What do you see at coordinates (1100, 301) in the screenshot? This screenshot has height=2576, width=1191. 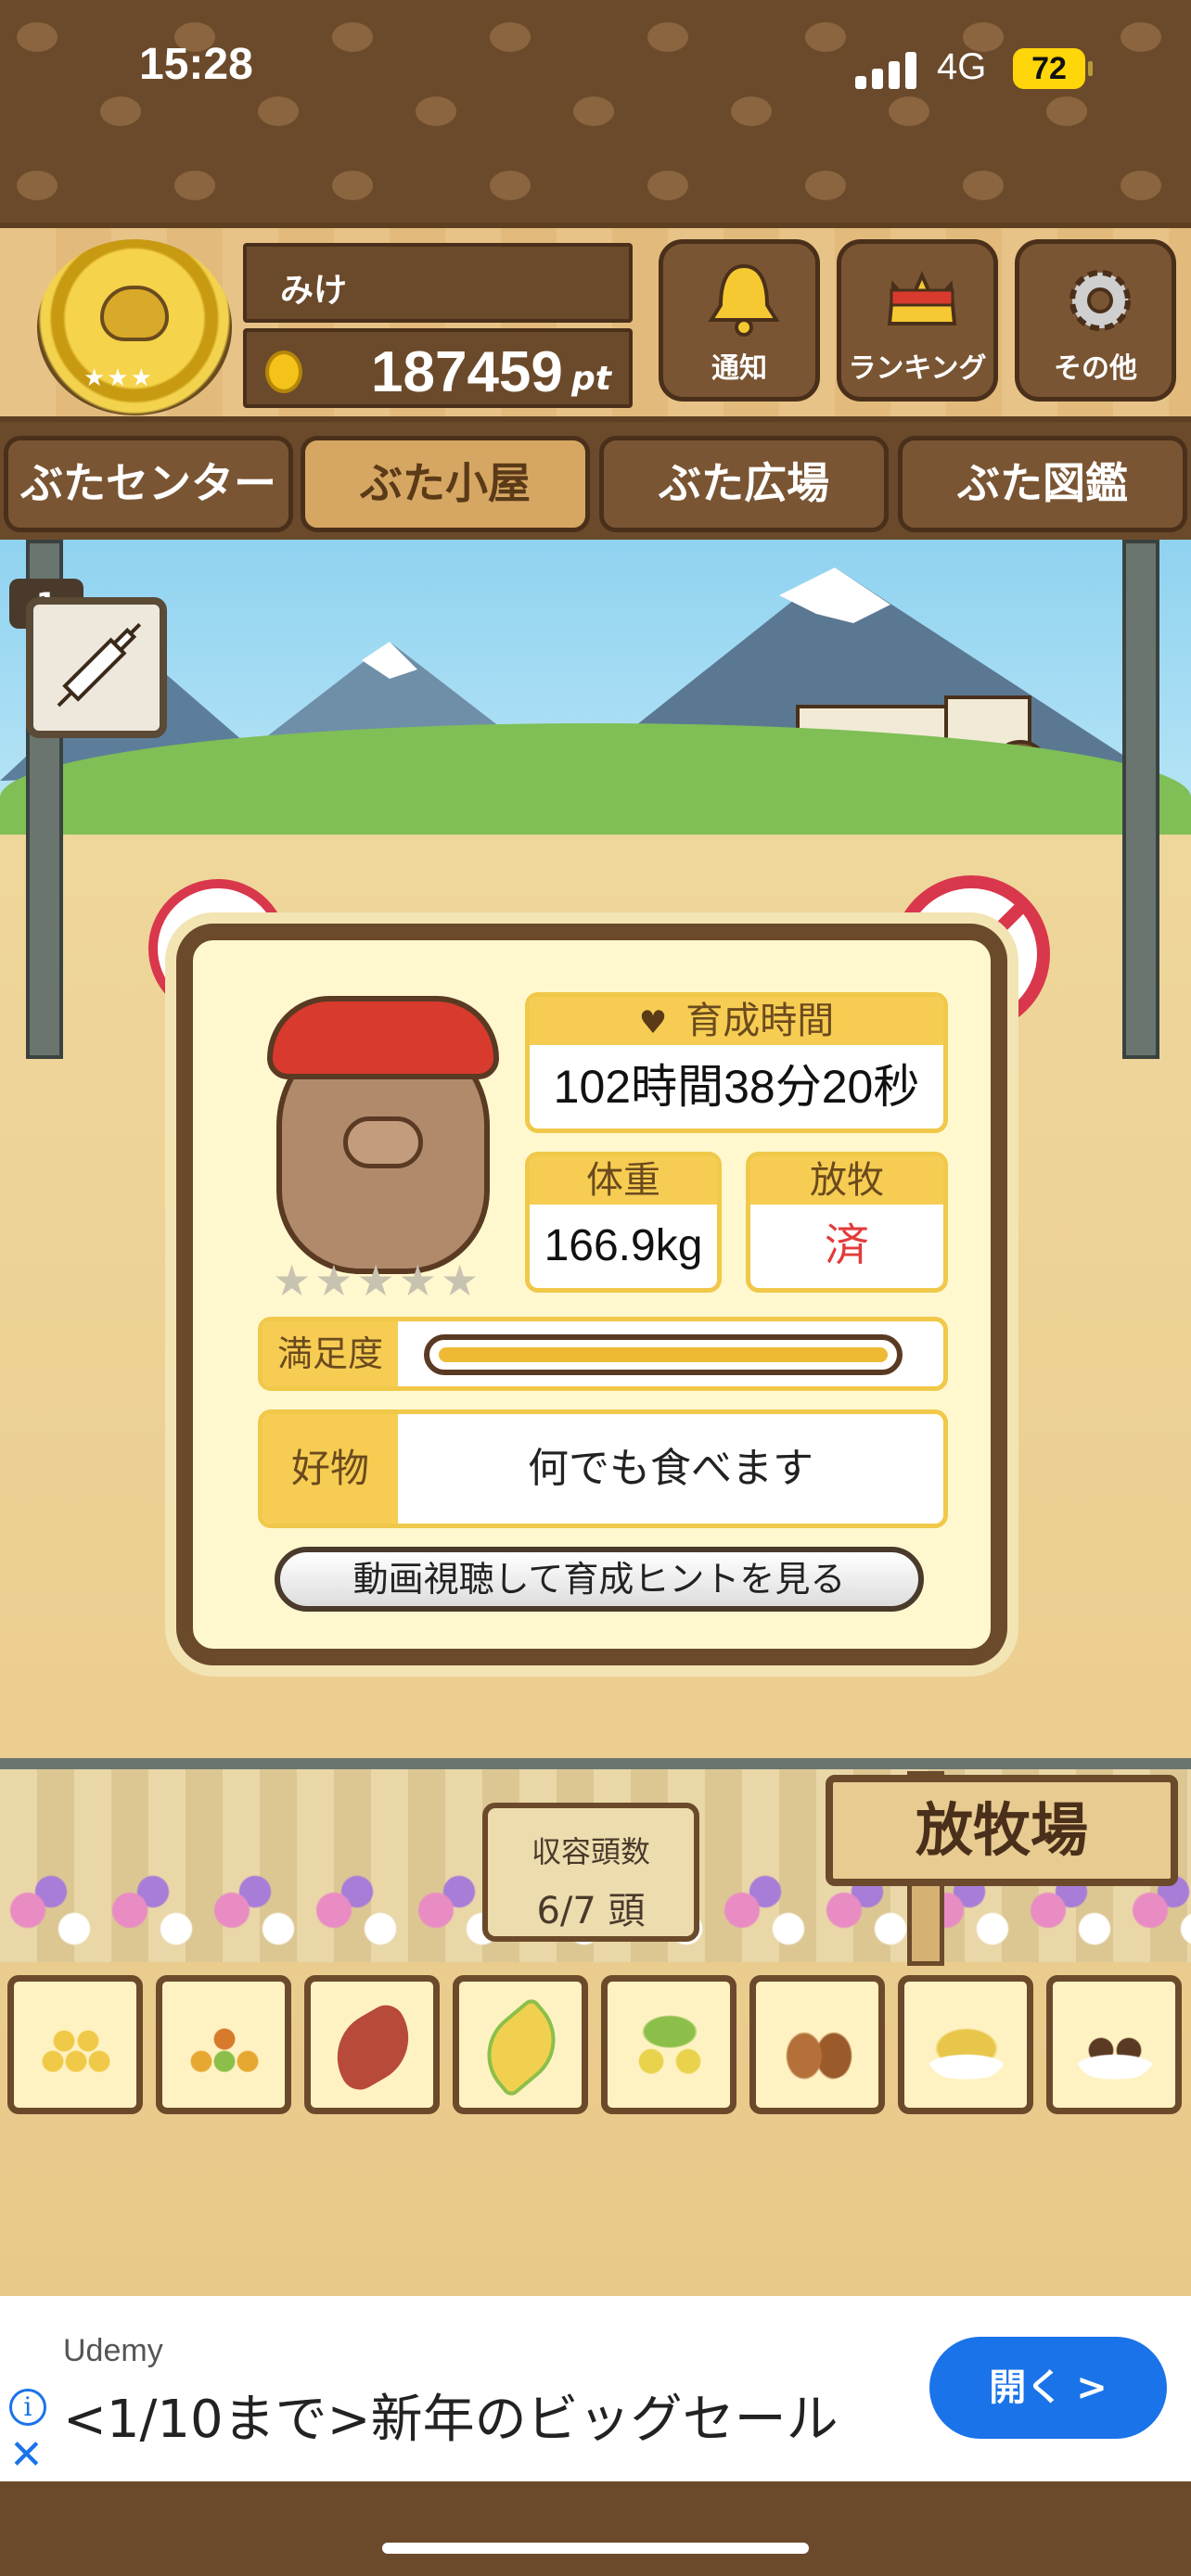 I see `gear-icon` at bounding box center [1100, 301].